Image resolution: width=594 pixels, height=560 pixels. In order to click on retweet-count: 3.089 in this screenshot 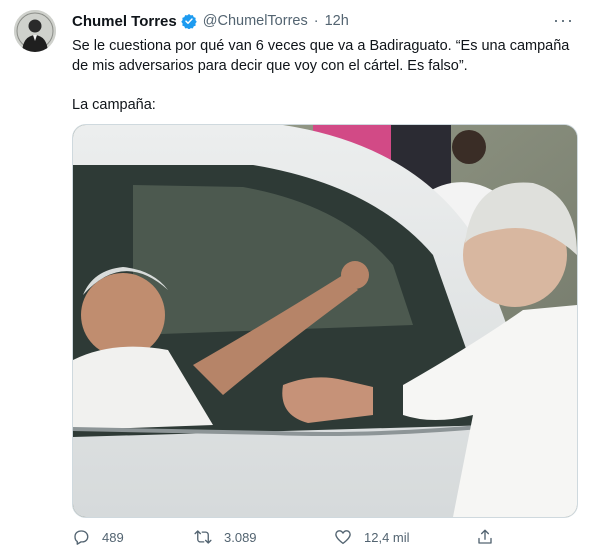, I will do `click(240, 537)`.